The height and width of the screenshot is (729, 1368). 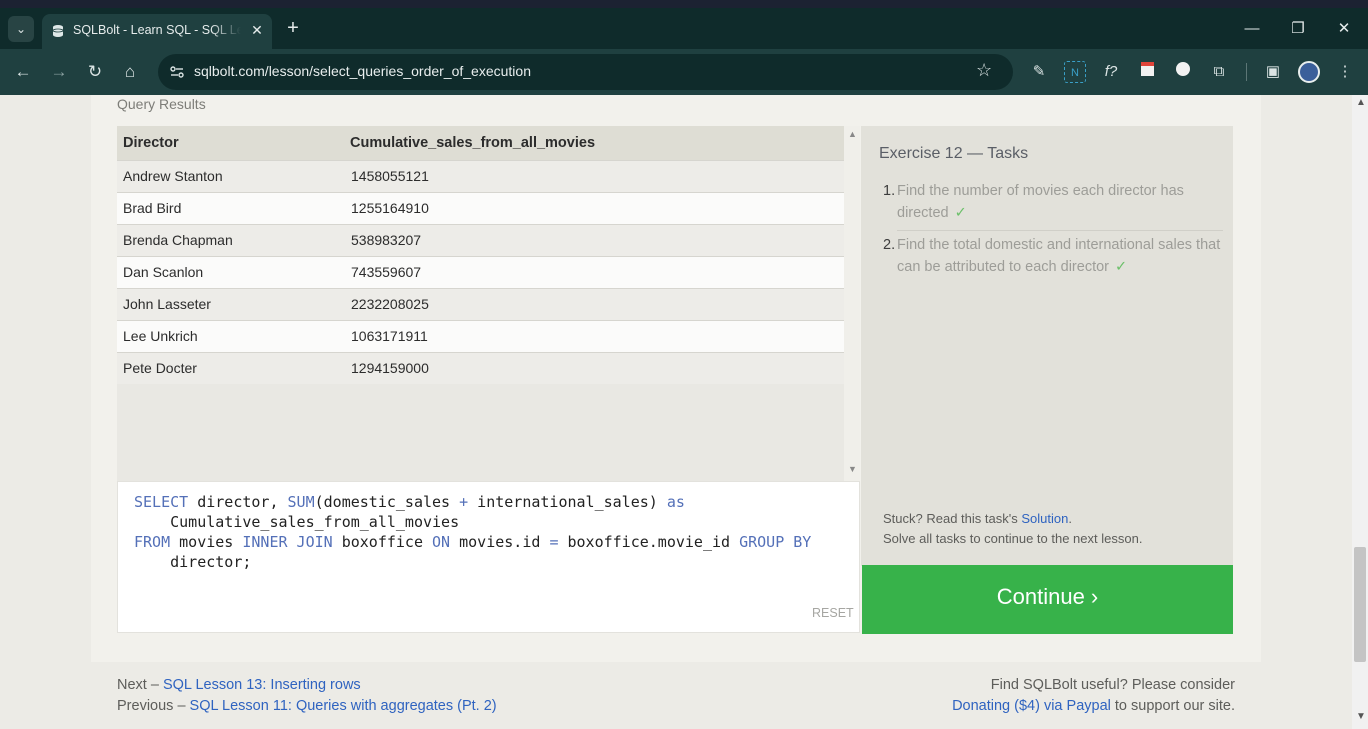 I want to click on table-row: John Lasseter 2232208025, so click(x=480, y=303).